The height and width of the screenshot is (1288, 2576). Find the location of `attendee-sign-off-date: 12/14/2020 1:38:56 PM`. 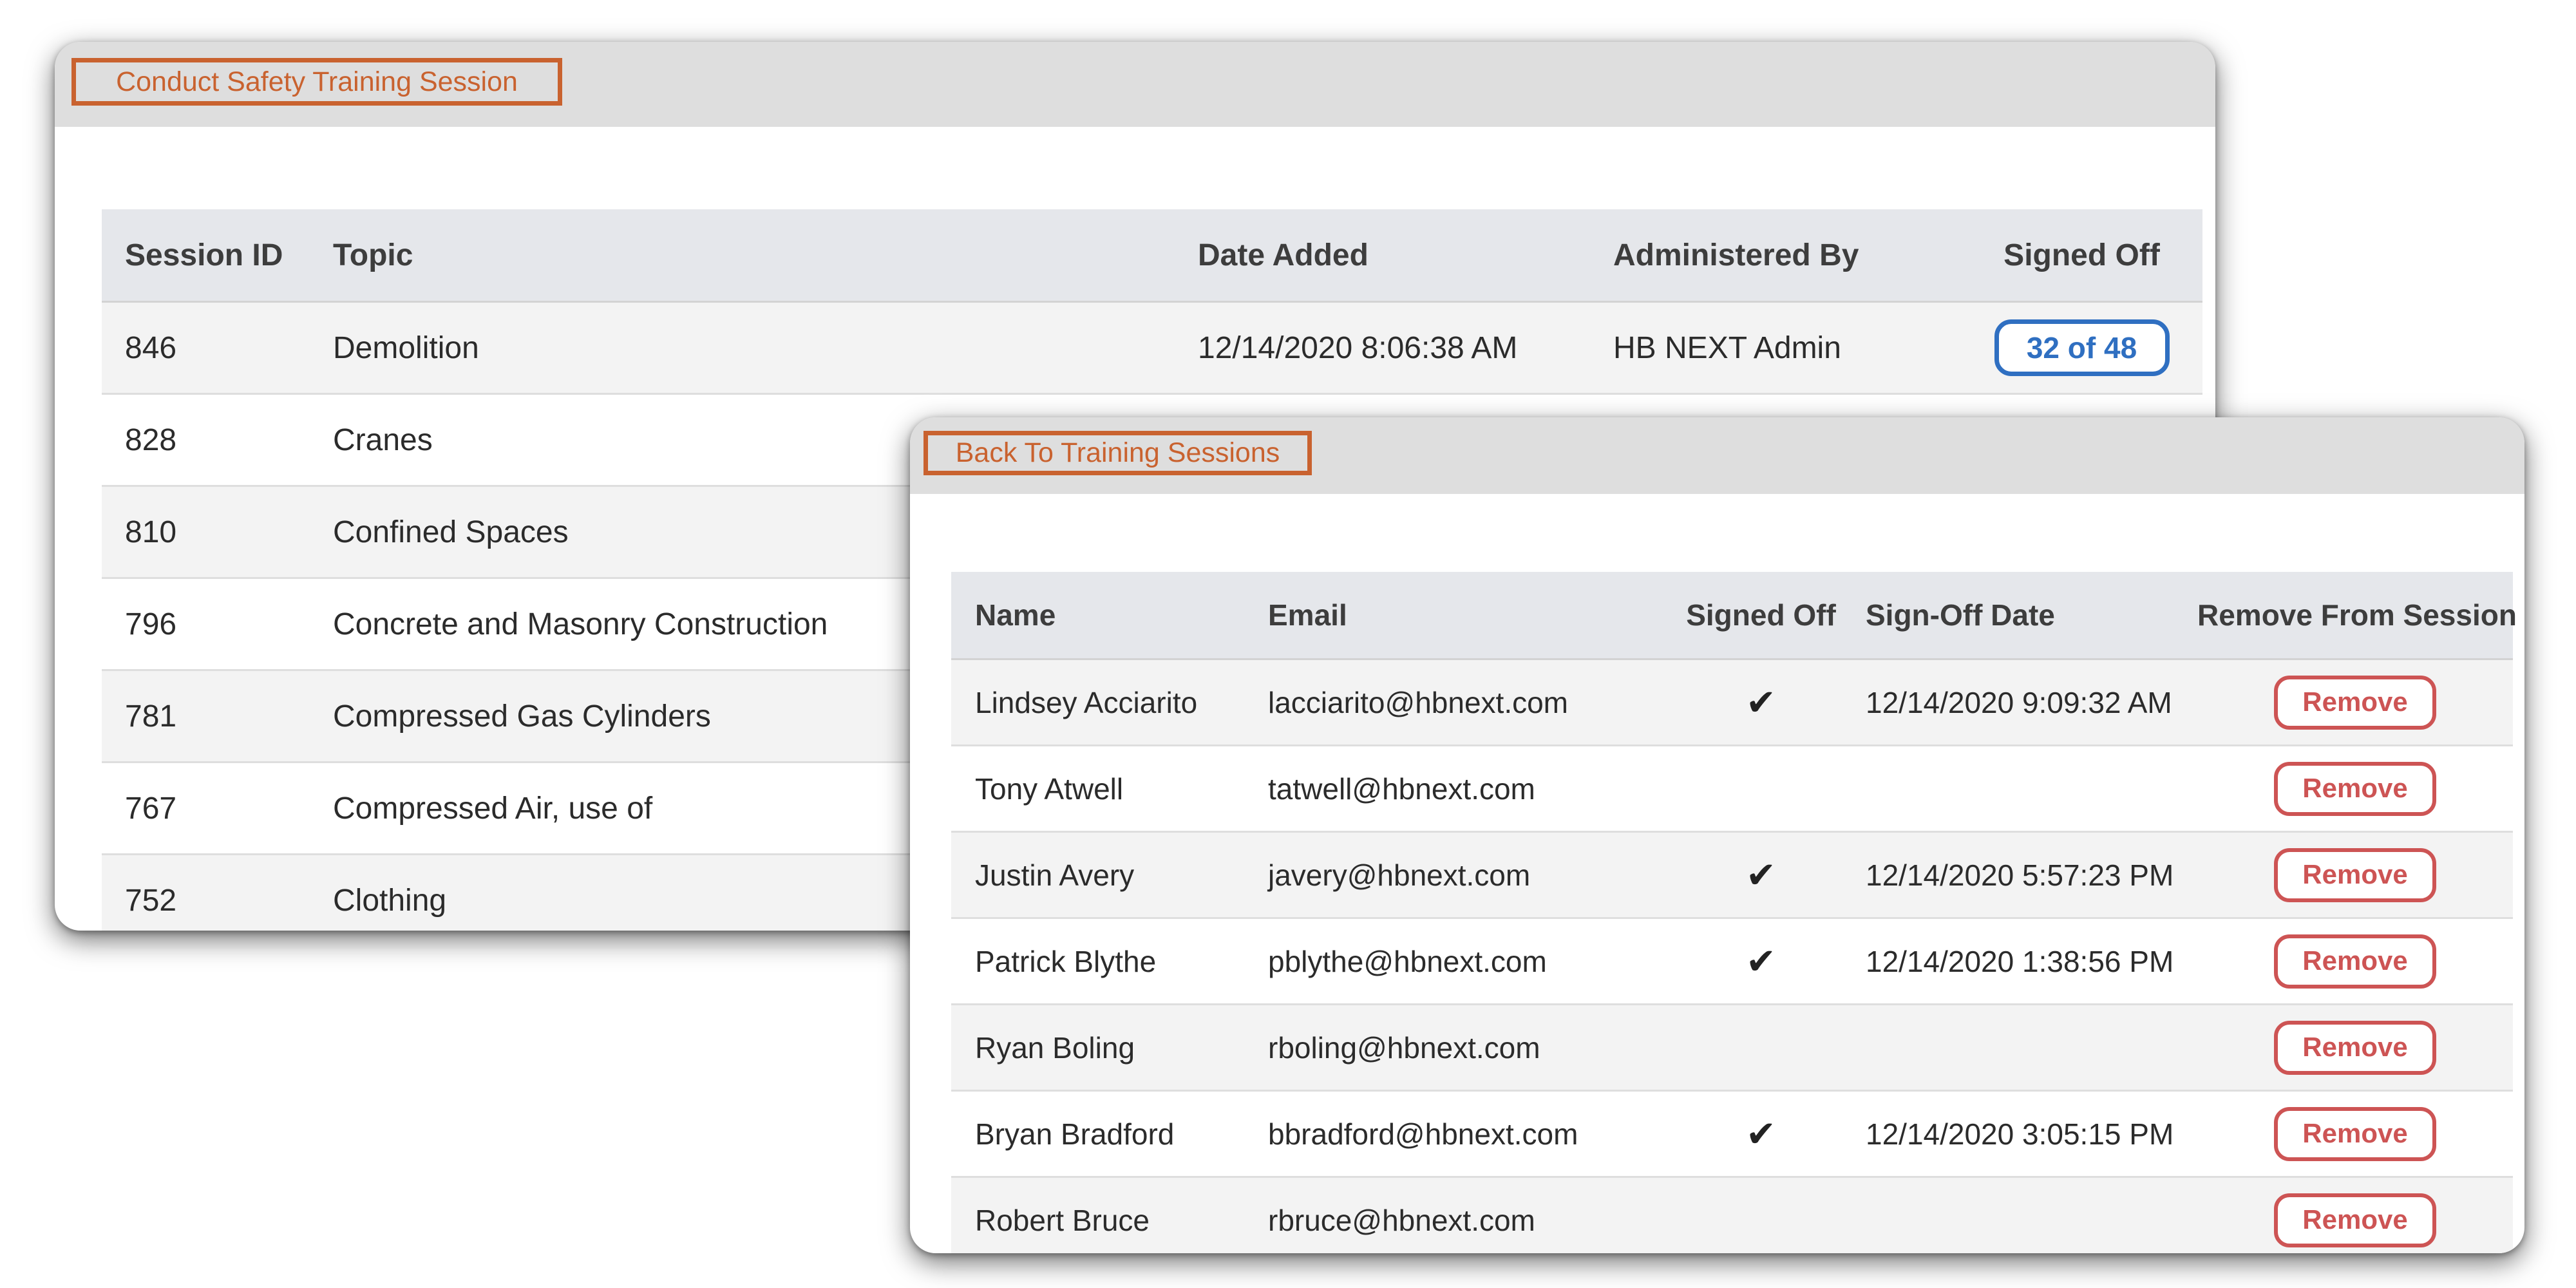

attendee-sign-off-date: 12/14/2020 1:38:56 PM is located at coordinates (2024, 962).